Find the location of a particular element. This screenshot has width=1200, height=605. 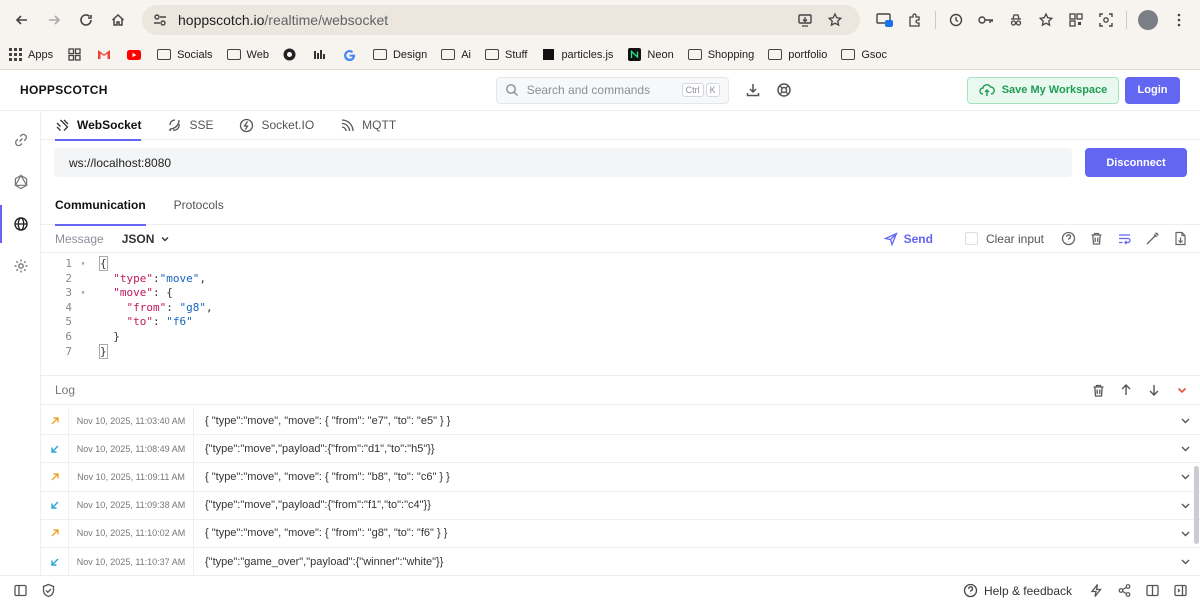

tab-communication: Communication is located at coordinates (100, 205).